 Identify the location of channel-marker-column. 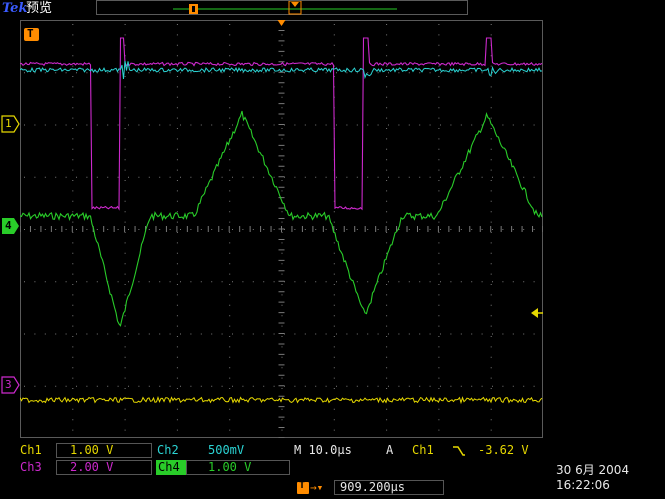
(10, 254).